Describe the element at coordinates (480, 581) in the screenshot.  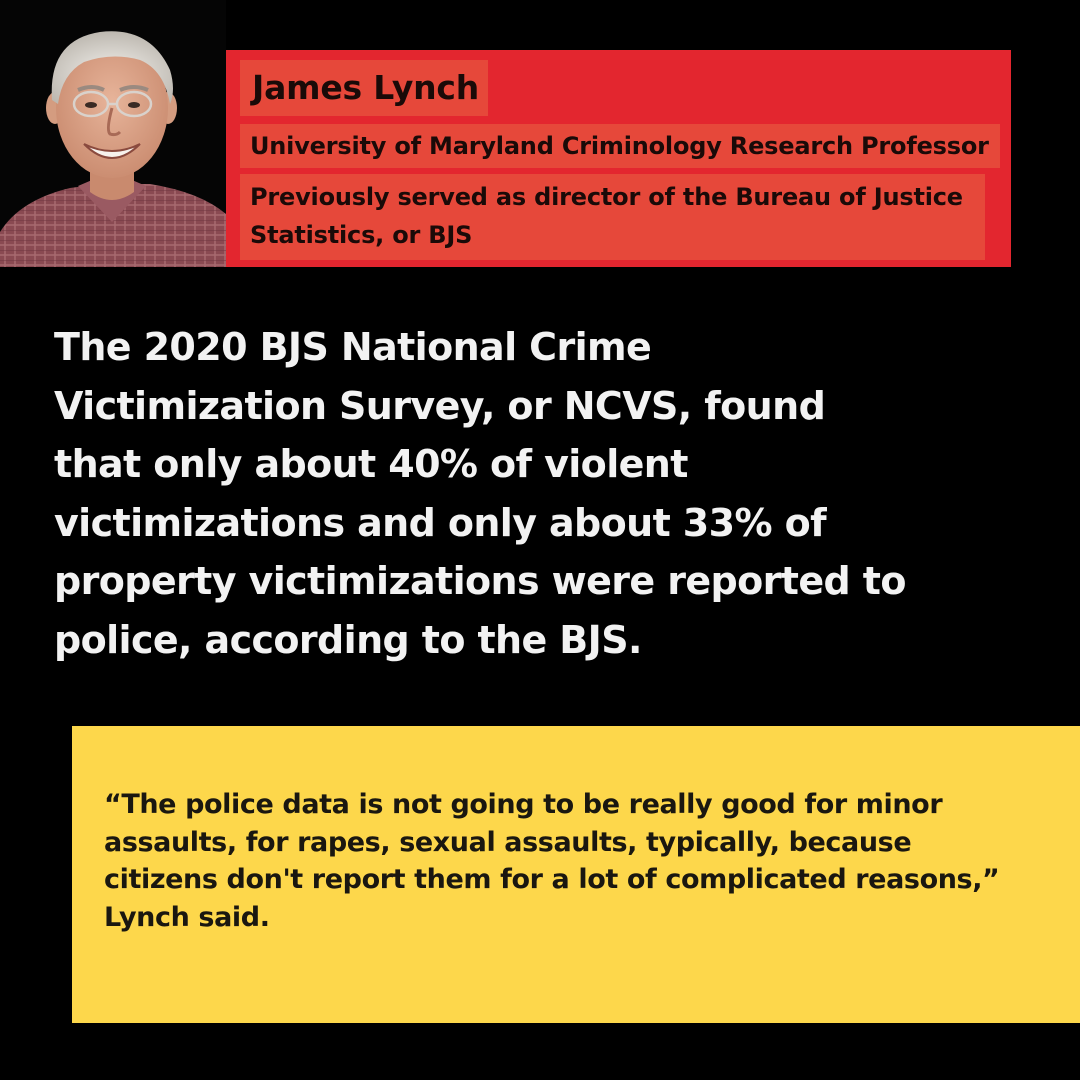
I see `main-statement-line: property victimizations were reported to` at that location.